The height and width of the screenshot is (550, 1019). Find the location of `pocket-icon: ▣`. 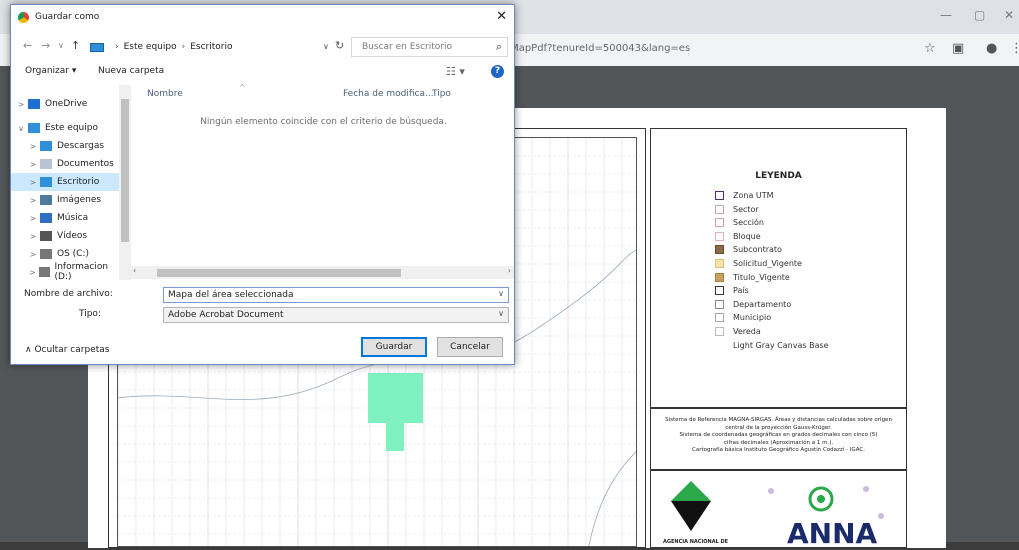

pocket-icon: ▣ is located at coordinates (958, 49).